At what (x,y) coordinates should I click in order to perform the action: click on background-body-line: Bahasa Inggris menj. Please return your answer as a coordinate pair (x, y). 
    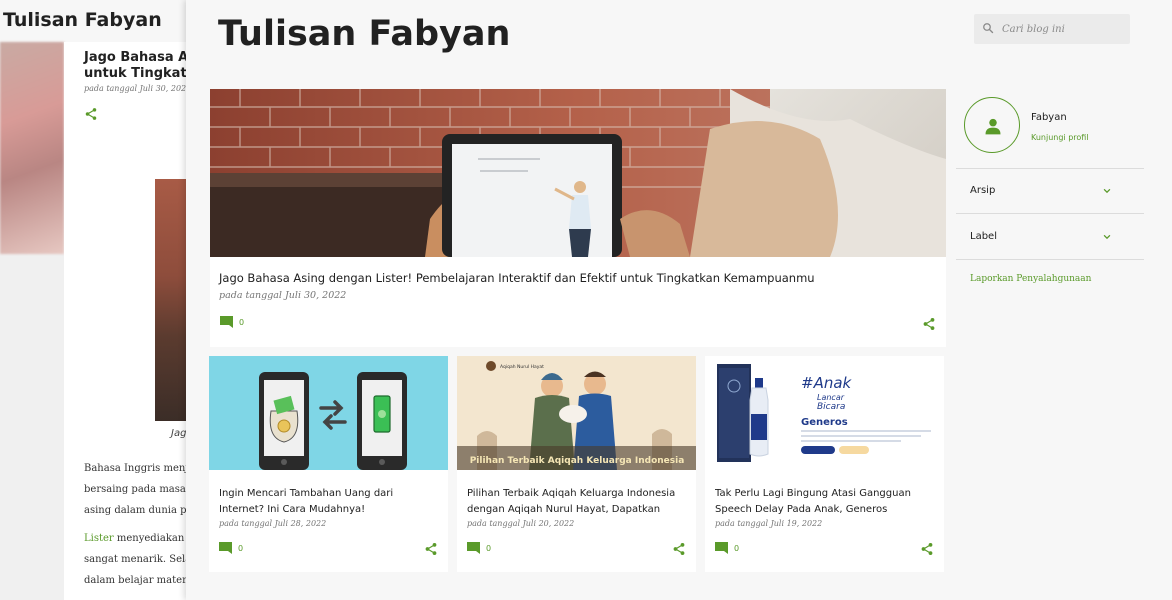
    Looking at the image, I should click on (135, 468).